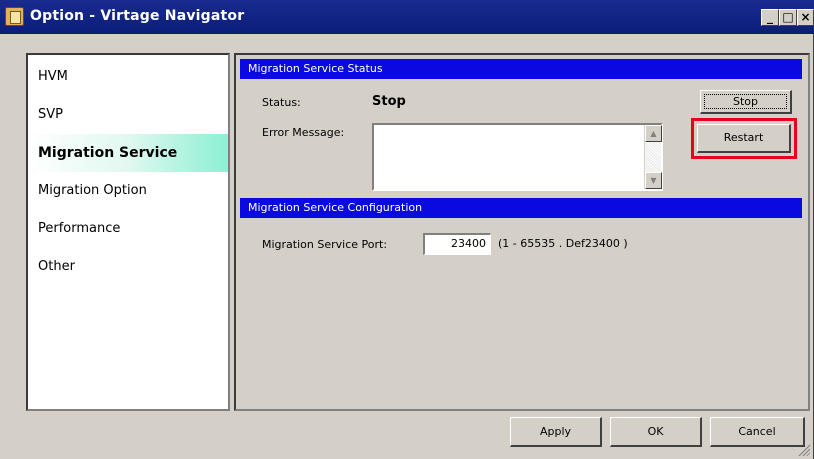  What do you see at coordinates (656, 432) in the screenshot?
I see `ok-button: OK` at bounding box center [656, 432].